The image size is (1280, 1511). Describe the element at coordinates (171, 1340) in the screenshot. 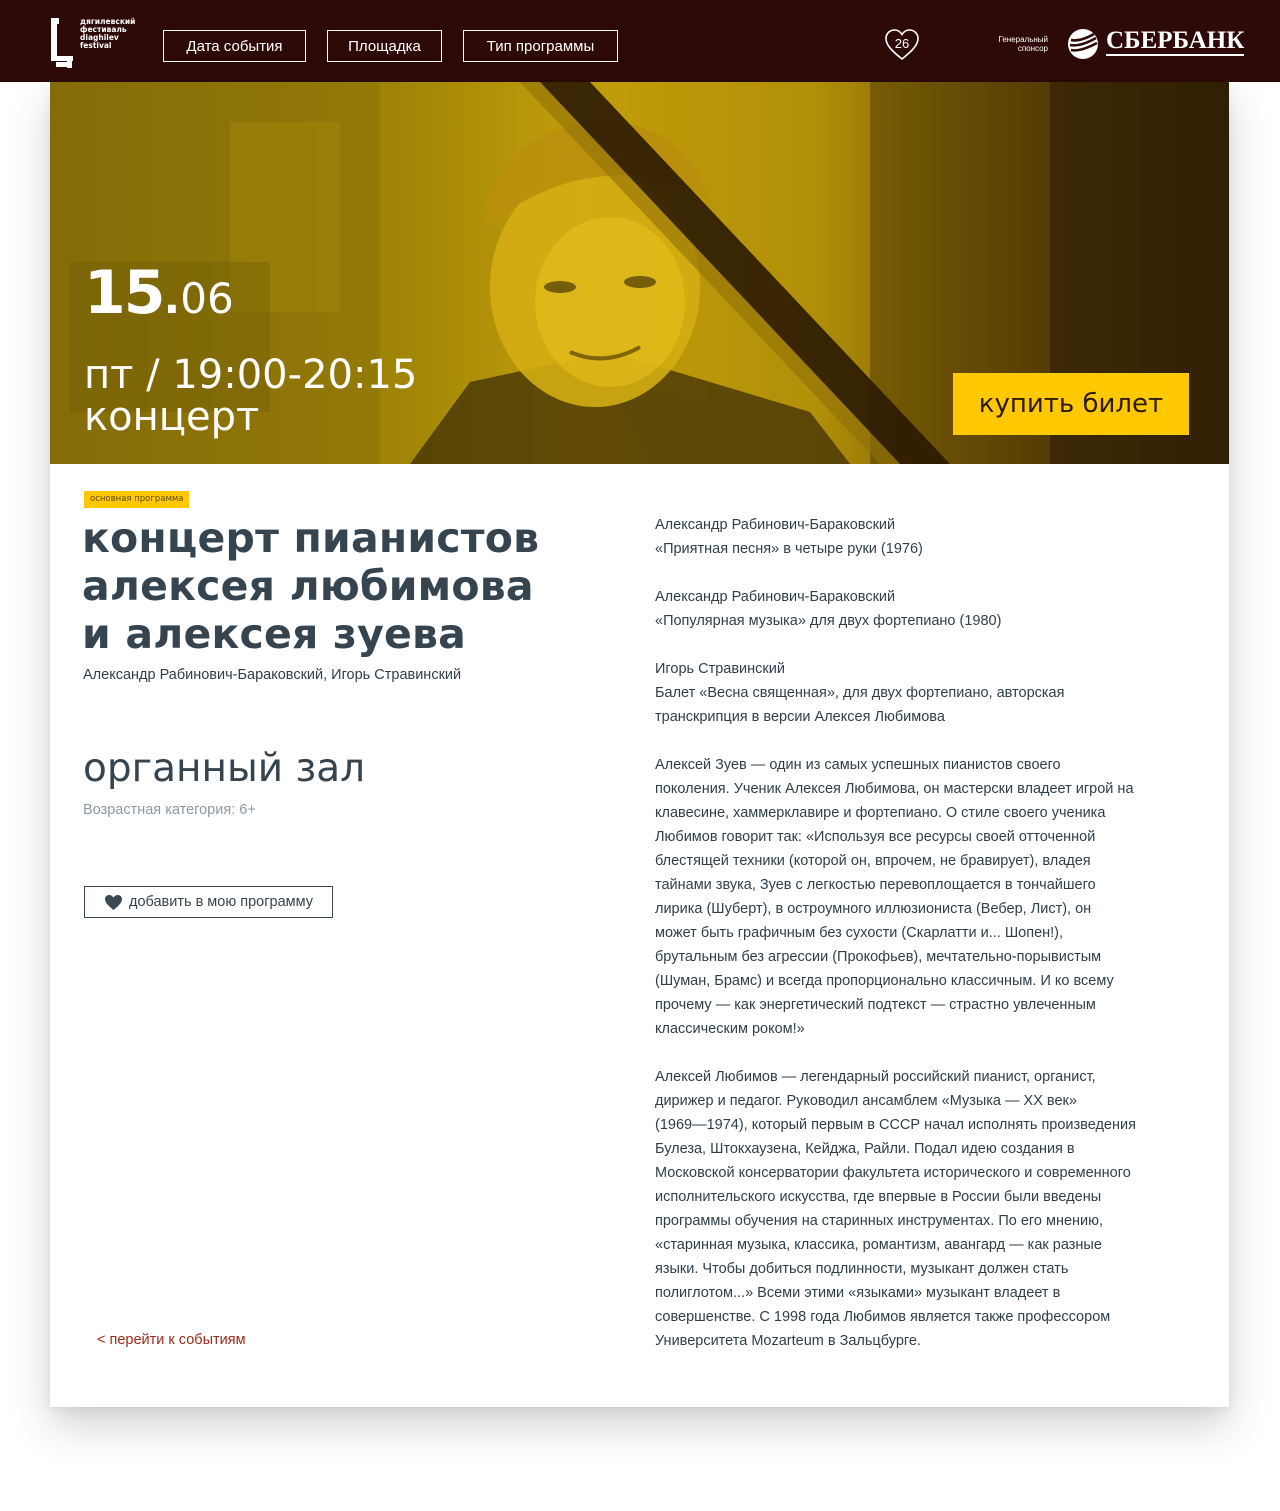

I see `back-to-events-link: < перейти к событиям` at that location.